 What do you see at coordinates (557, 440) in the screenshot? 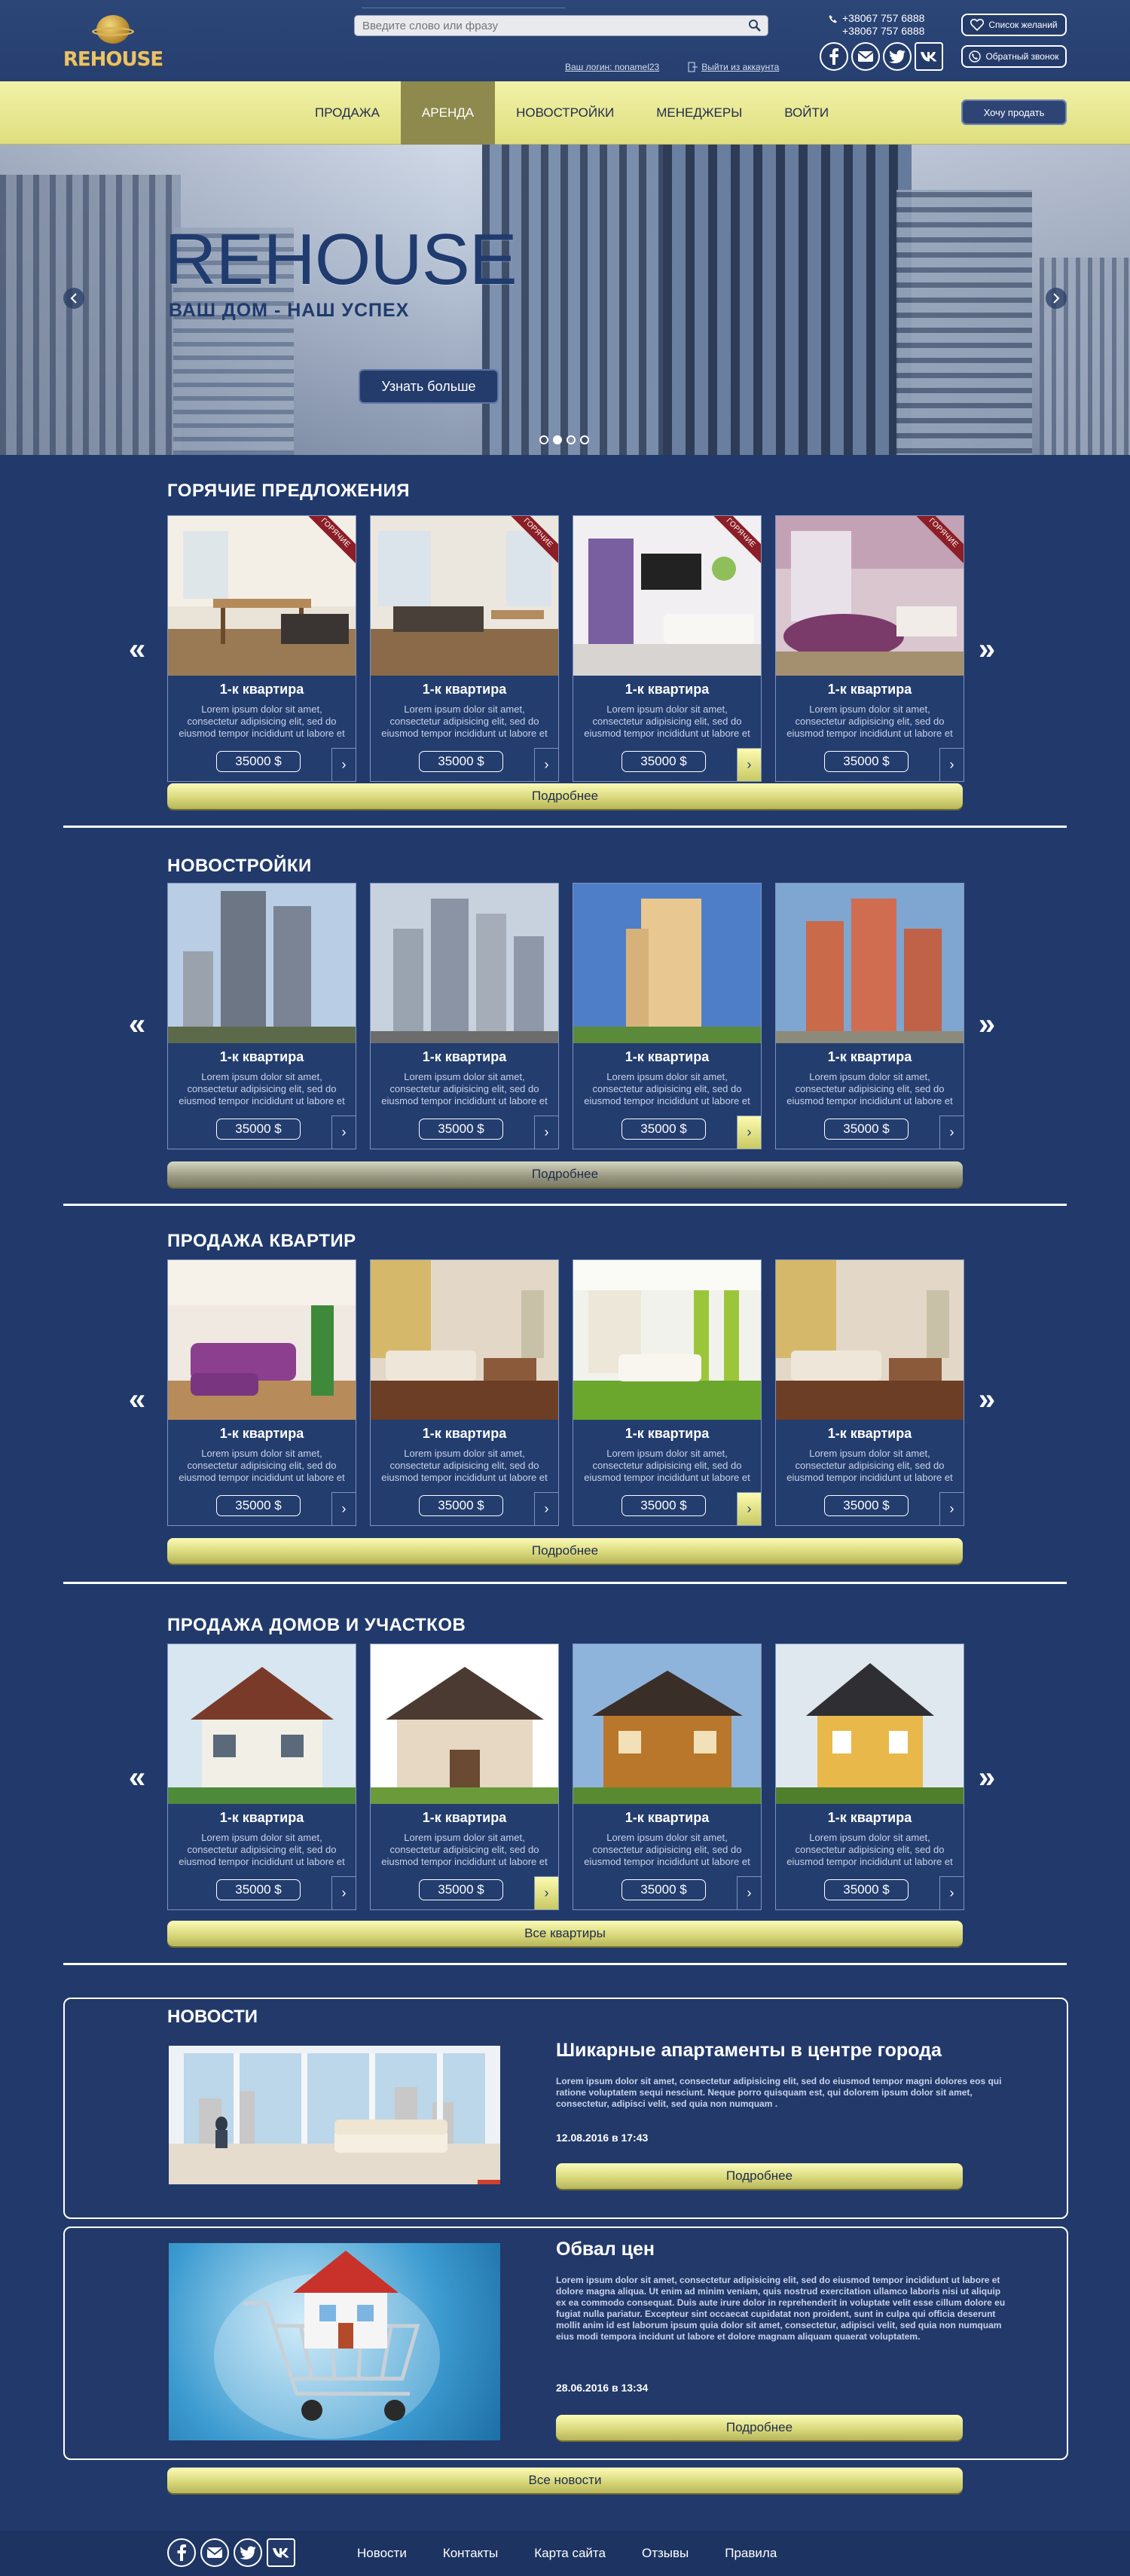
I see `slider-dot-active` at bounding box center [557, 440].